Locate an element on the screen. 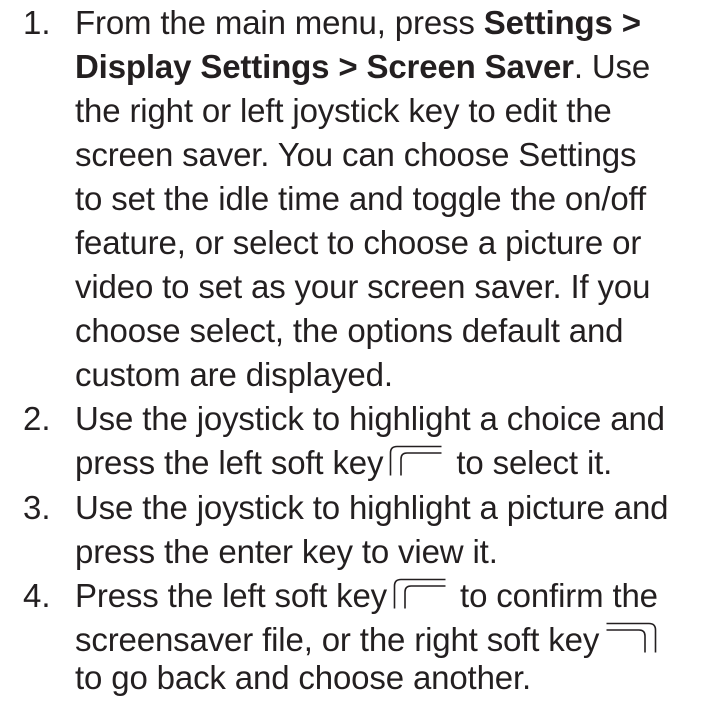 The width and height of the screenshot is (727, 701). step-1-line-1: From the main menu, press Settings > is located at coordinates (358, 22).